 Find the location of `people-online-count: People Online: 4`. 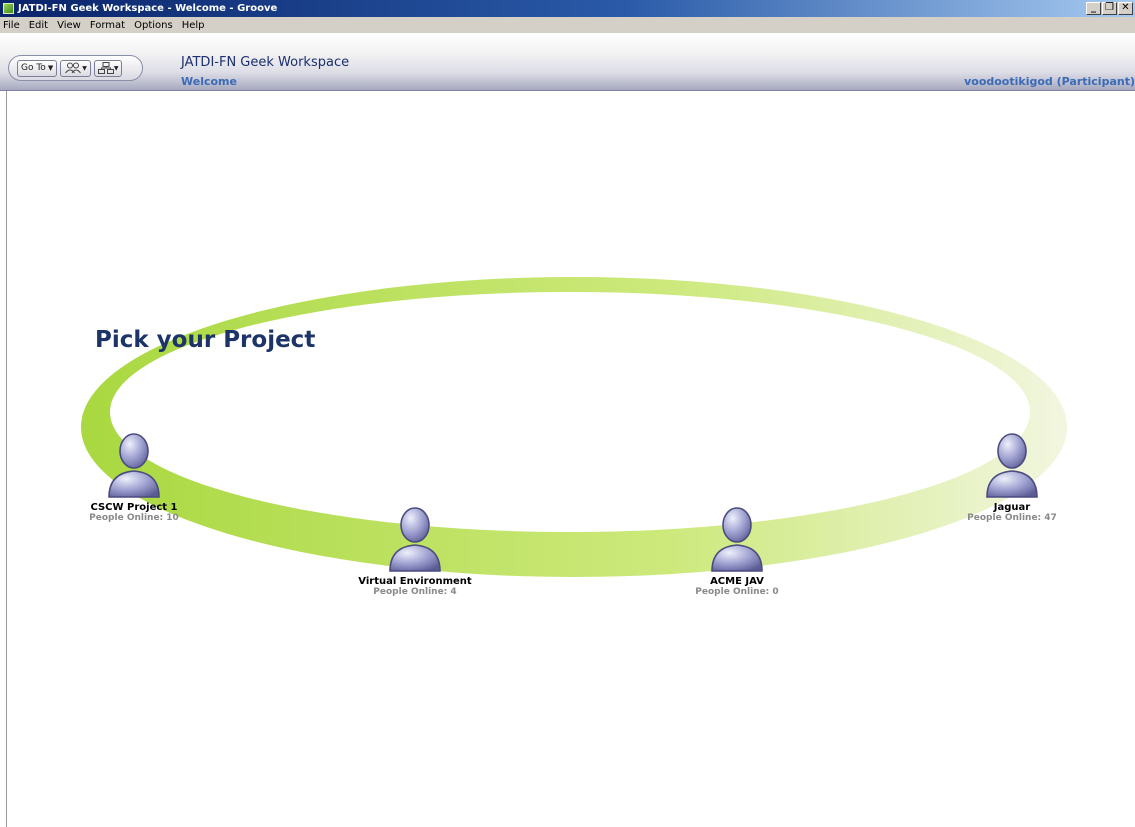

people-online-count: People Online: 4 is located at coordinates (415, 592).